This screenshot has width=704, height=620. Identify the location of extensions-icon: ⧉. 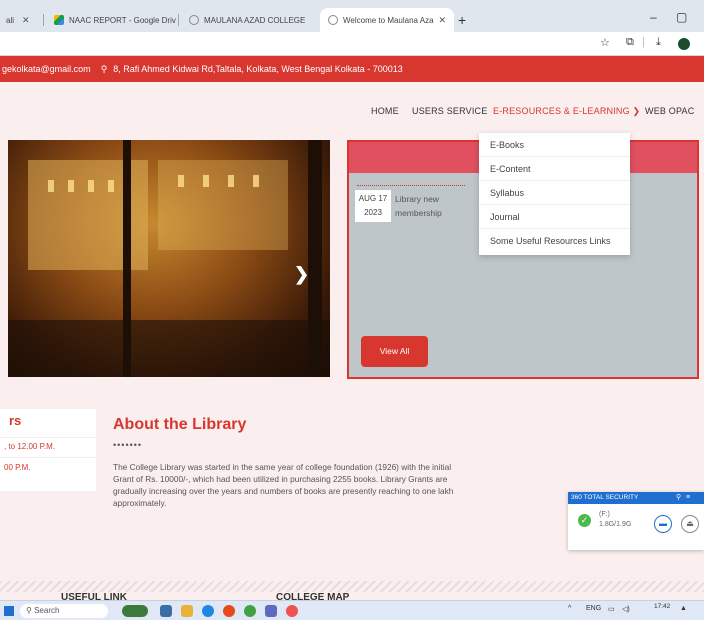
(630, 42).